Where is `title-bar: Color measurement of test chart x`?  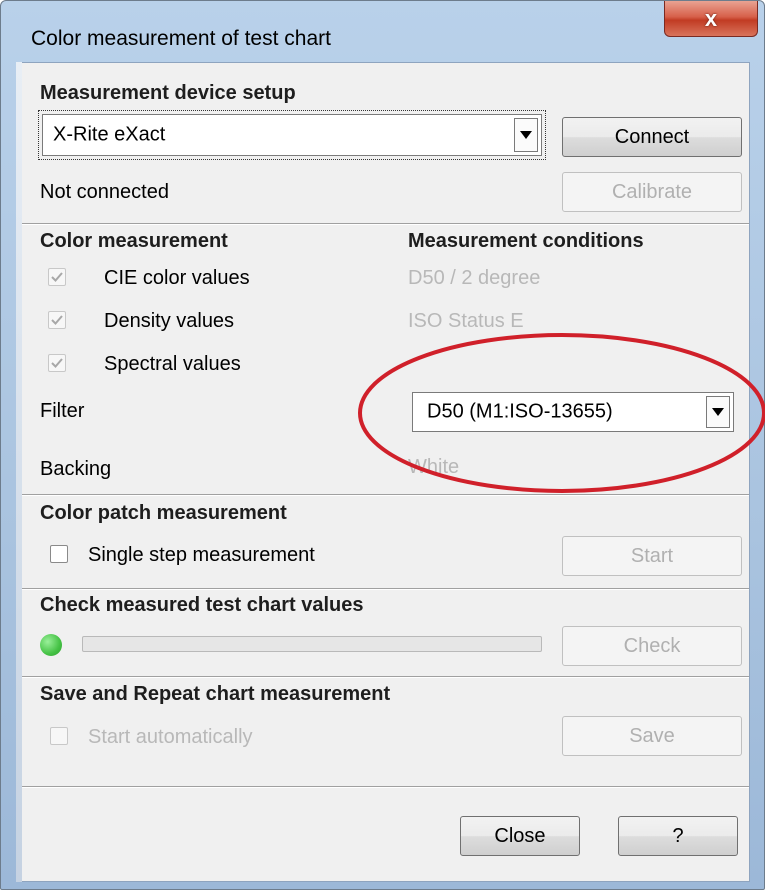
title-bar: Color measurement of test chart x is located at coordinates (383, 29).